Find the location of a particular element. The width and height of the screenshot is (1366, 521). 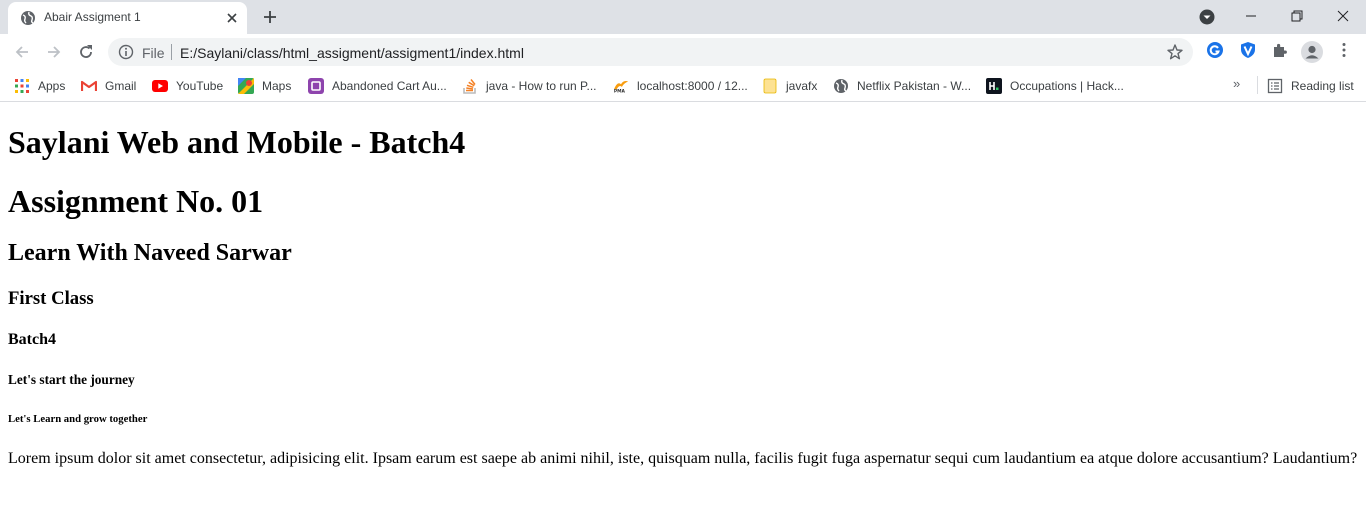

class-heading: First Class is located at coordinates (51, 298).